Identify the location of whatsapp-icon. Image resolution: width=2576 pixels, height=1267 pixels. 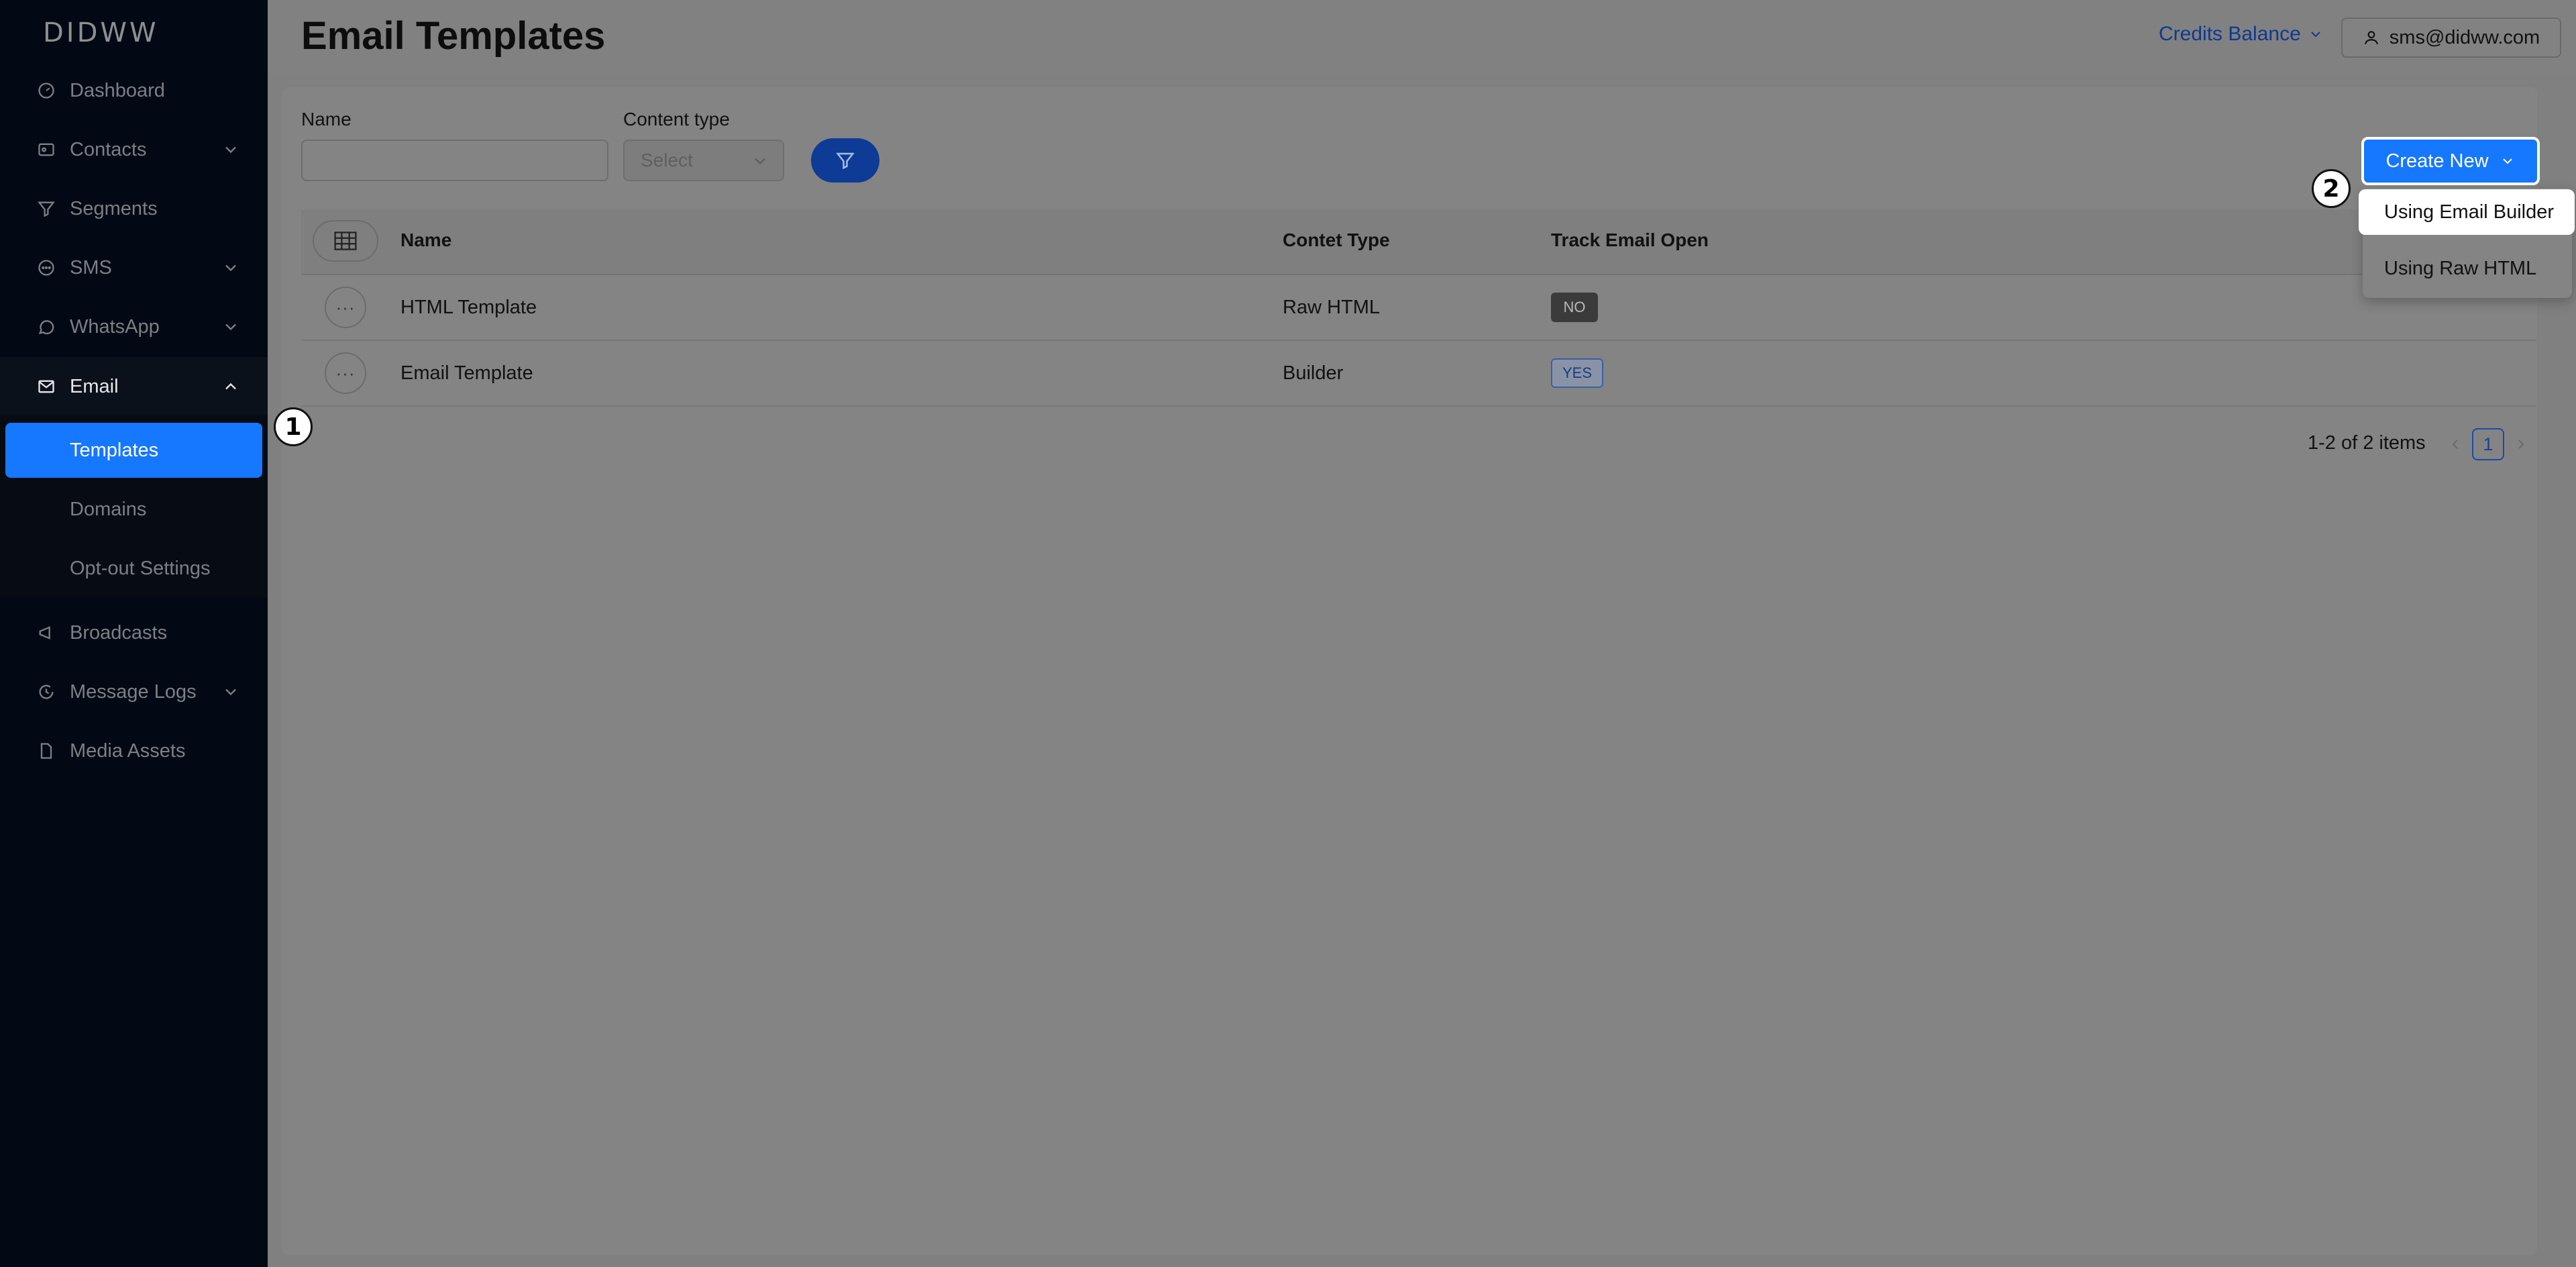
(46, 327).